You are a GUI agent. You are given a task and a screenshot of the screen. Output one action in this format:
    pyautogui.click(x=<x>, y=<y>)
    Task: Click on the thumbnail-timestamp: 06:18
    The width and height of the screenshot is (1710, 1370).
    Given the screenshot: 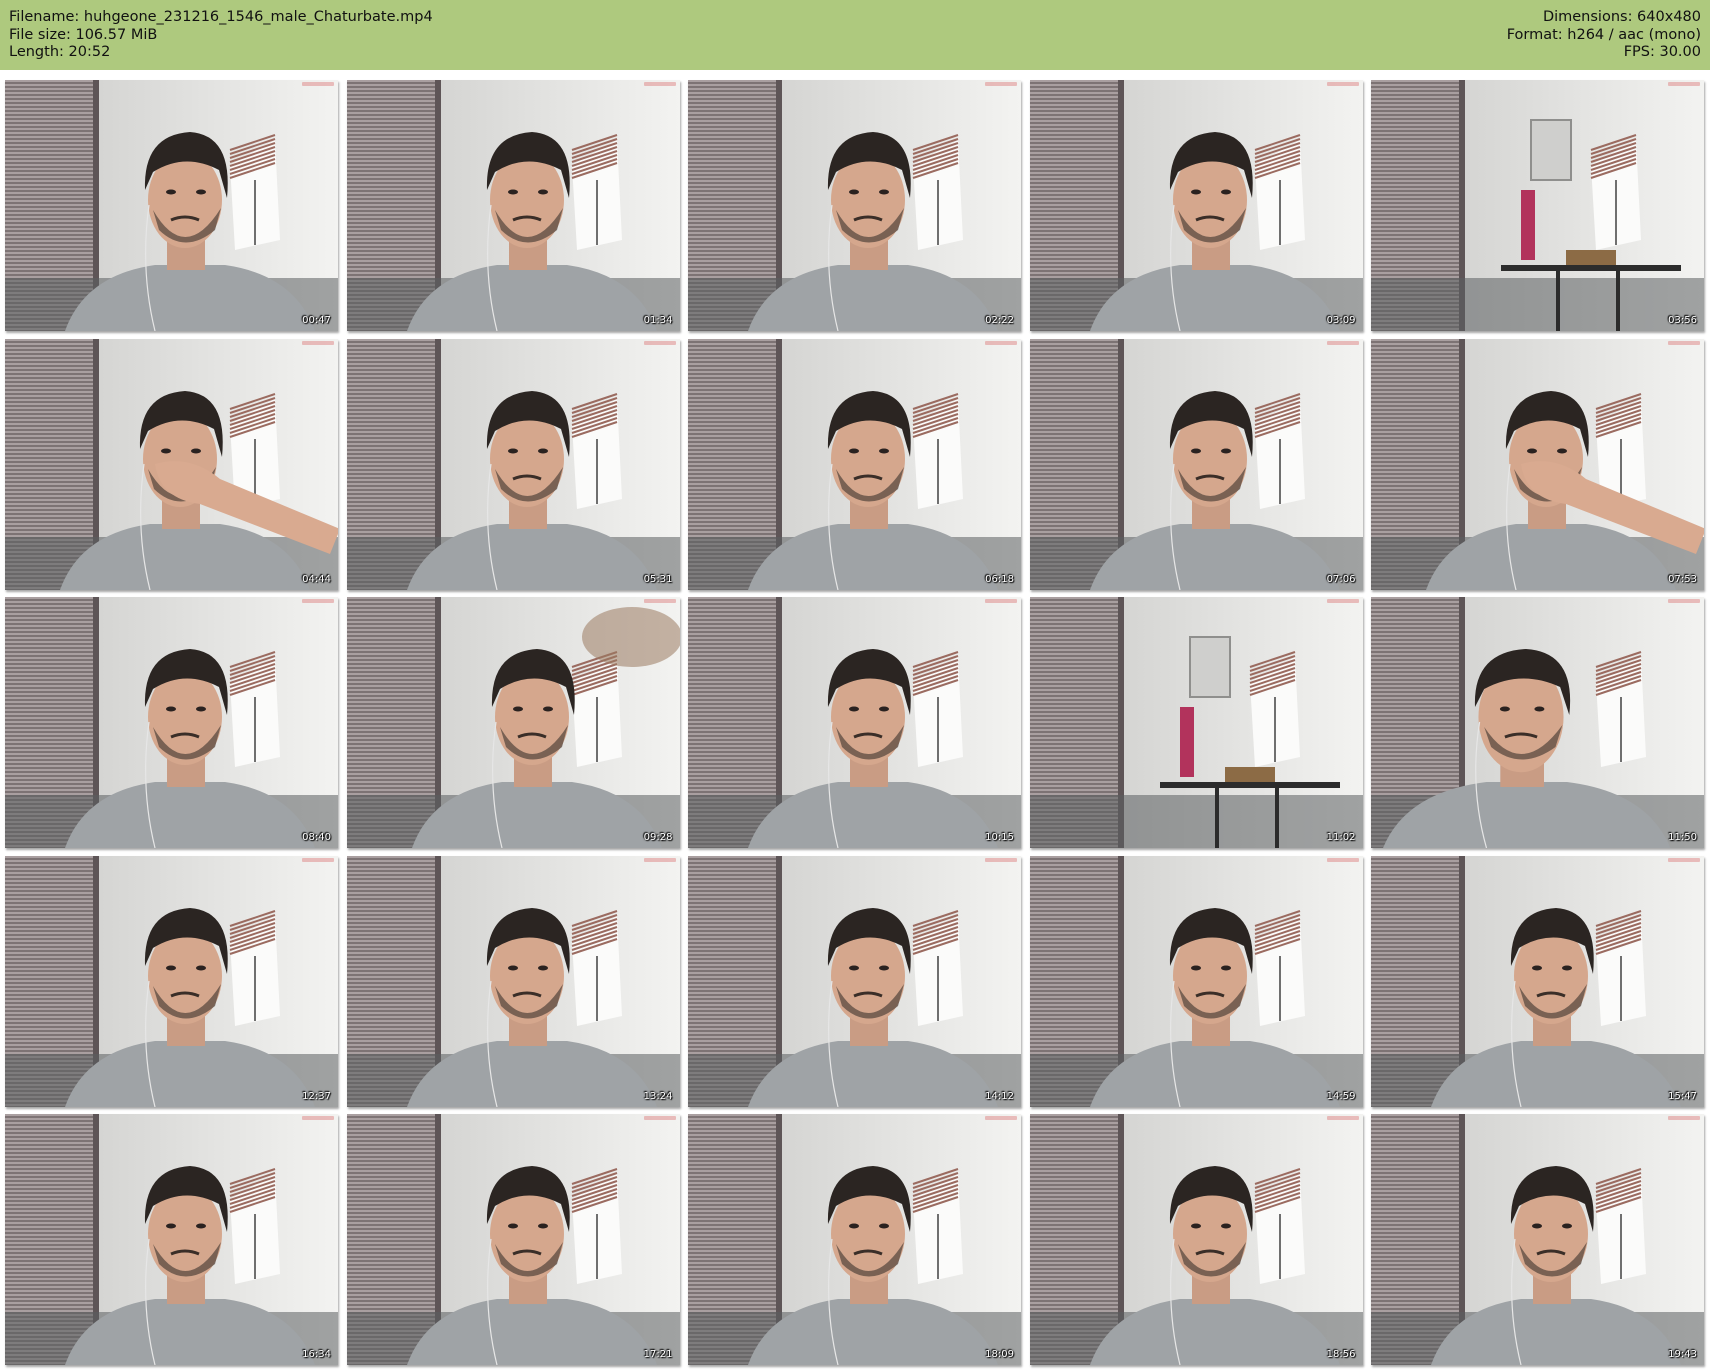 What is the action you would take?
    pyautogui.click(x=999, y=579)
    